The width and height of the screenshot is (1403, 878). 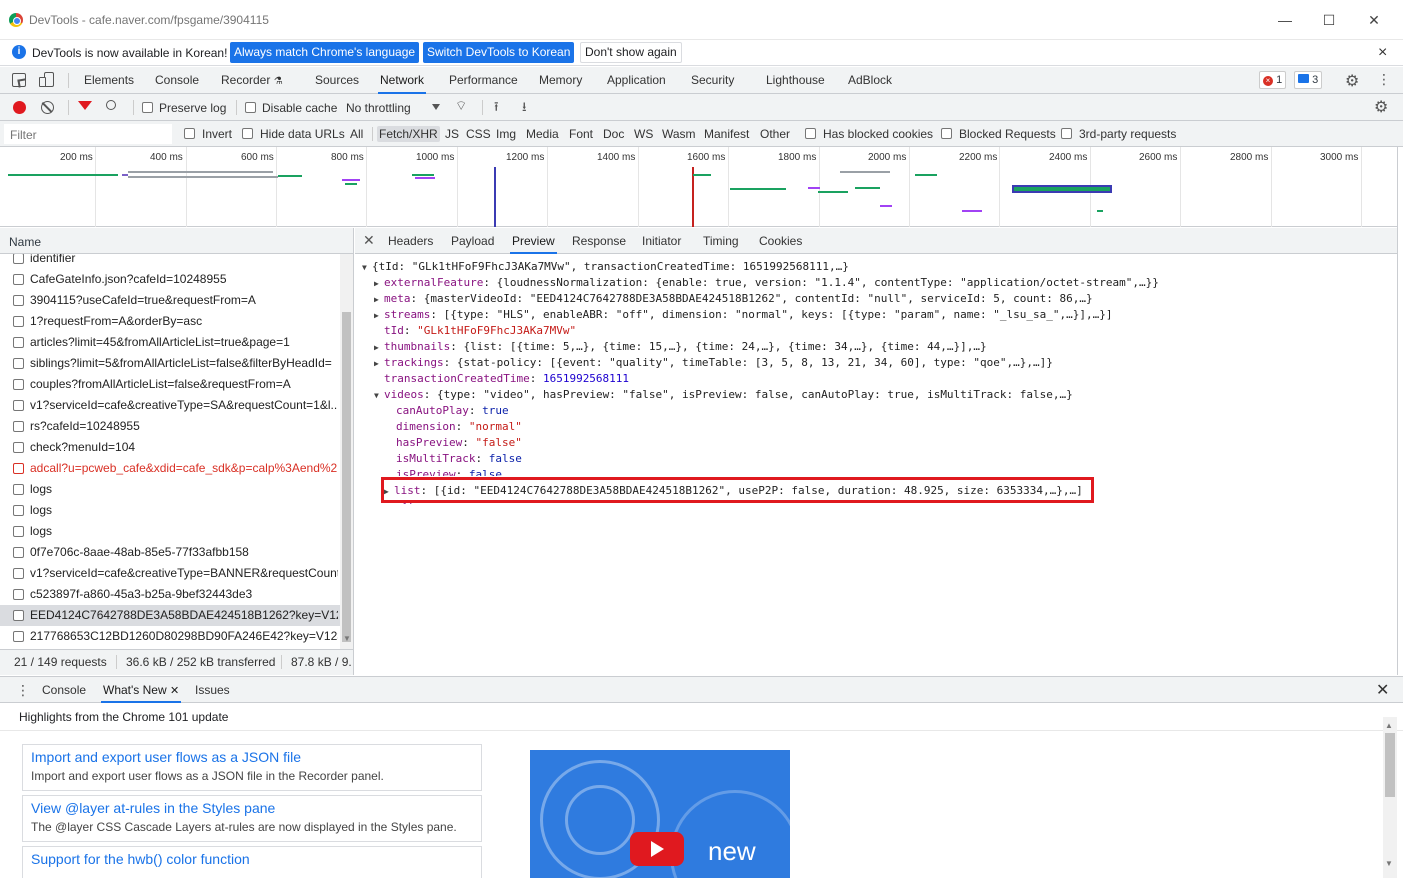 I want to click on request-row: rs?cafeId=10248955, so click(x=170, y=426).